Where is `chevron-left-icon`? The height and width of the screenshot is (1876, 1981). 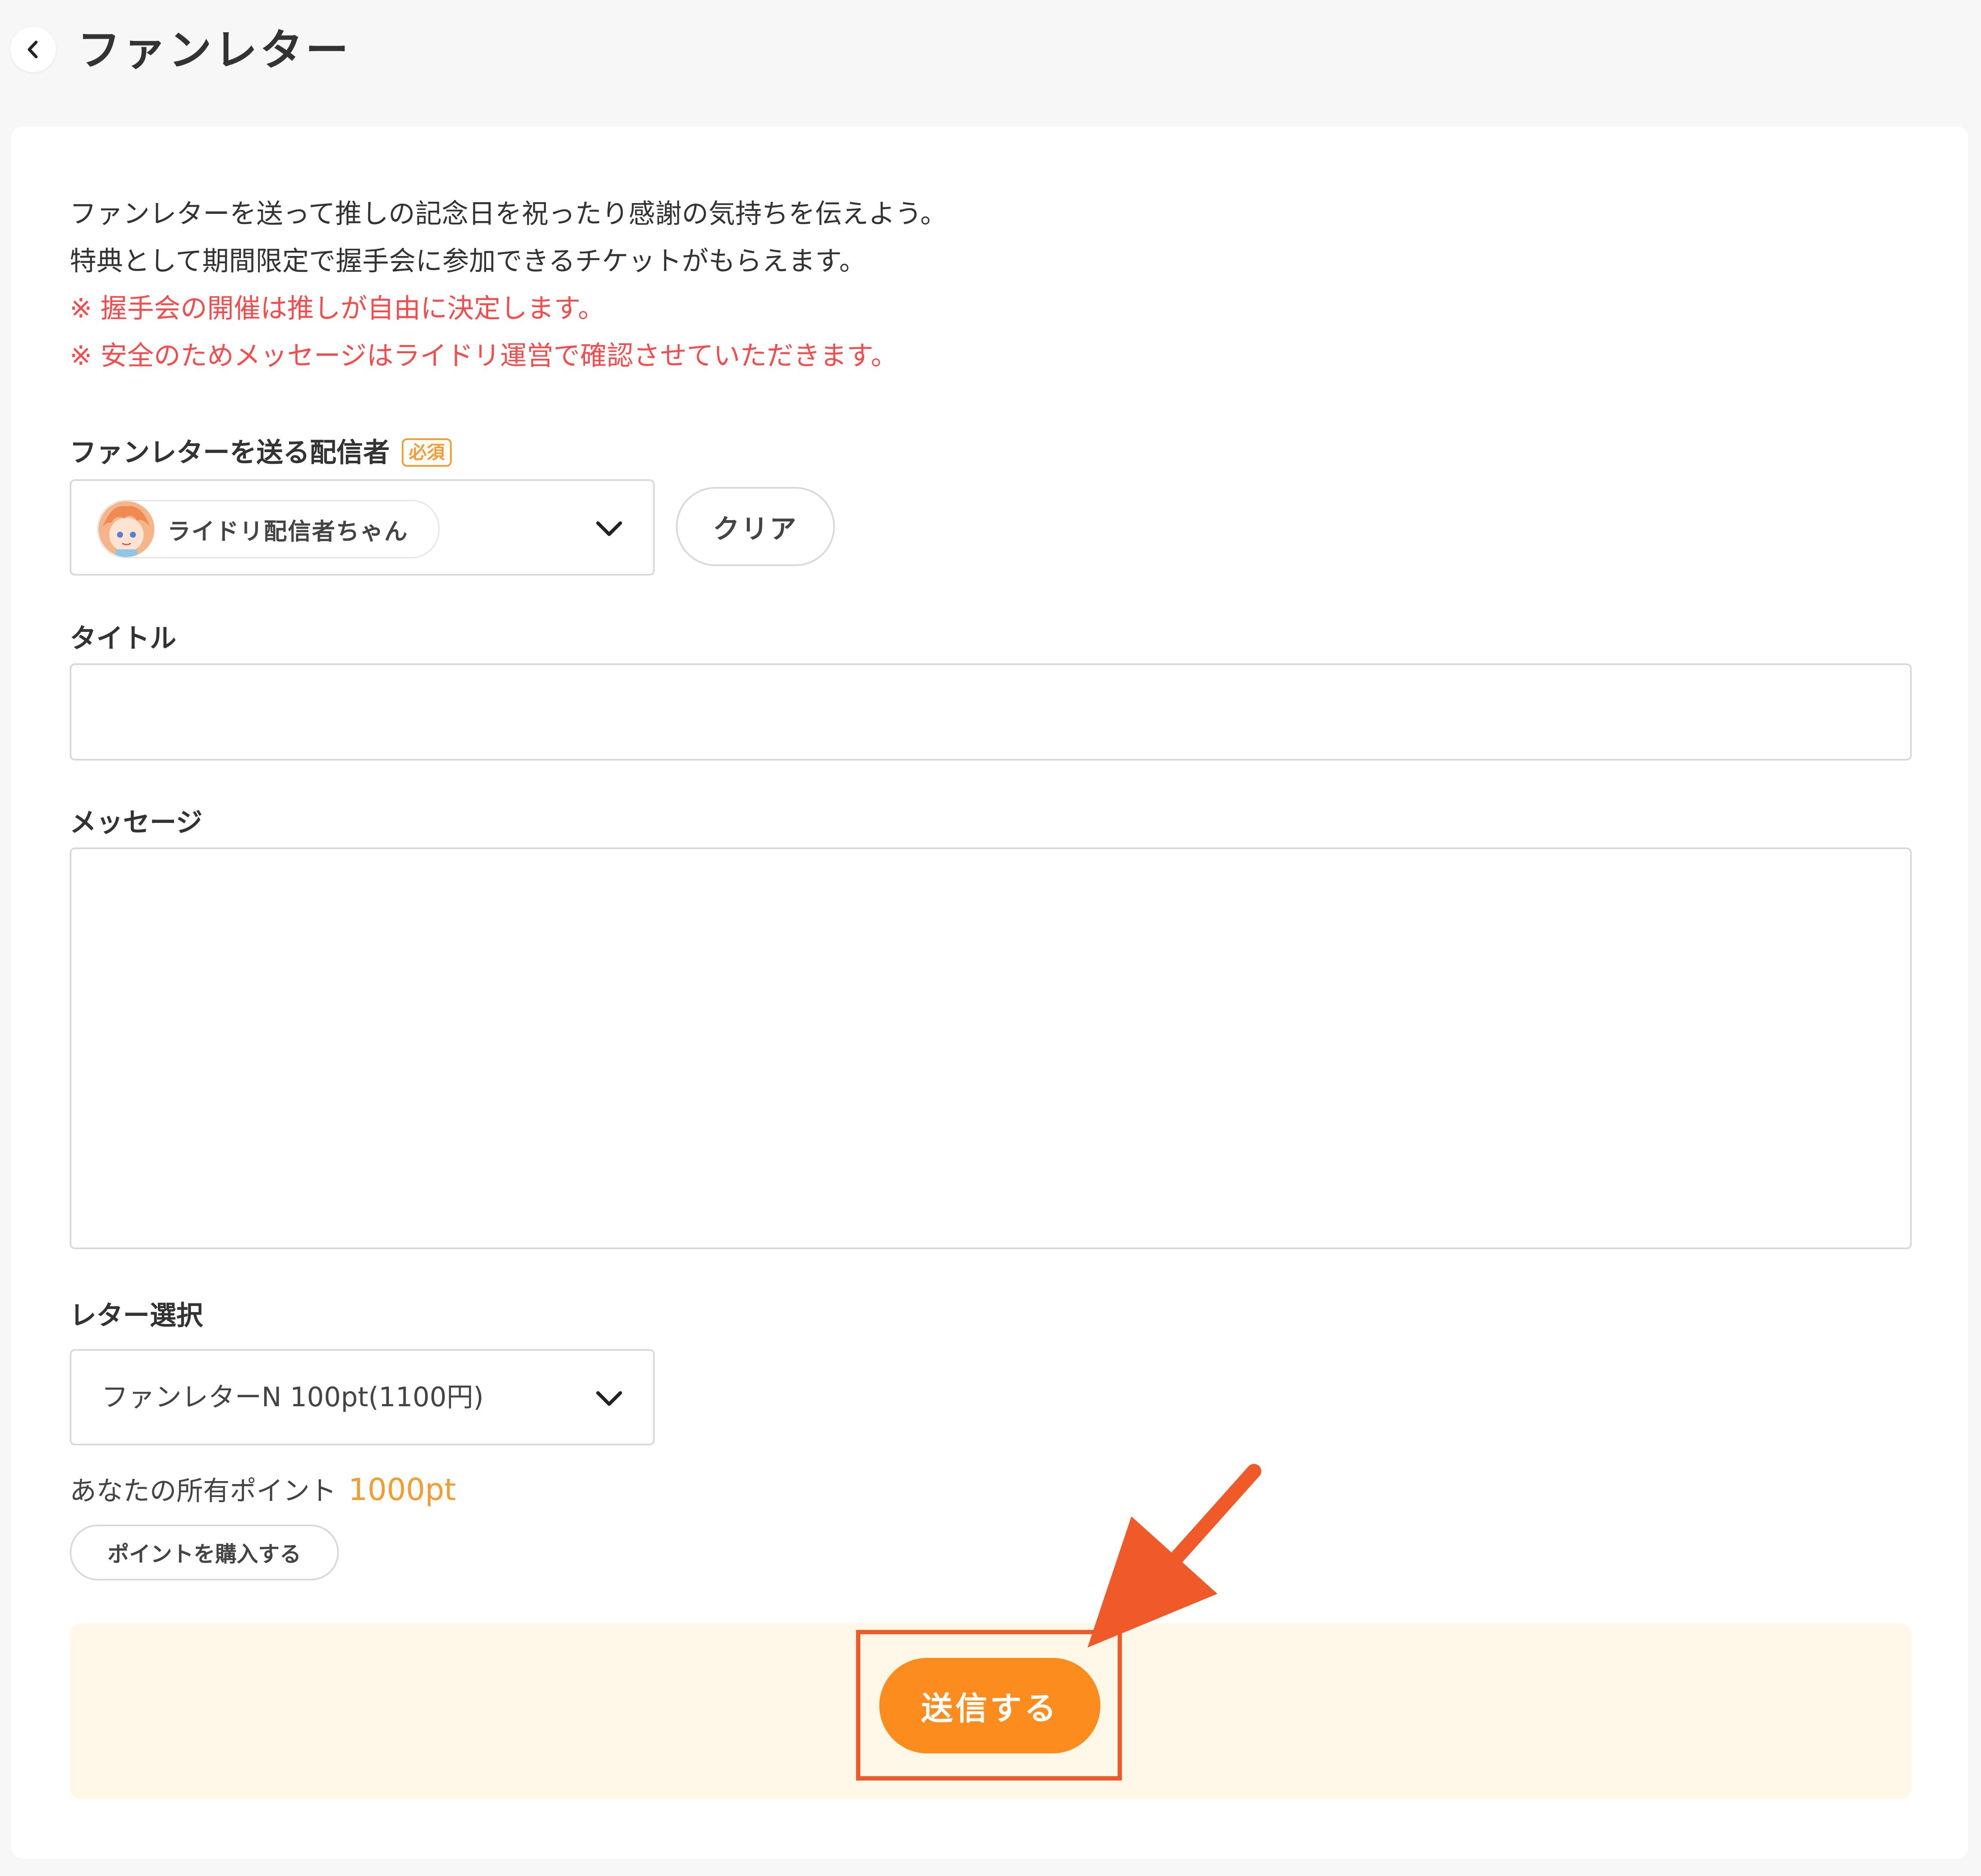 chevron-left-icon is located at coordinates (33, 49).